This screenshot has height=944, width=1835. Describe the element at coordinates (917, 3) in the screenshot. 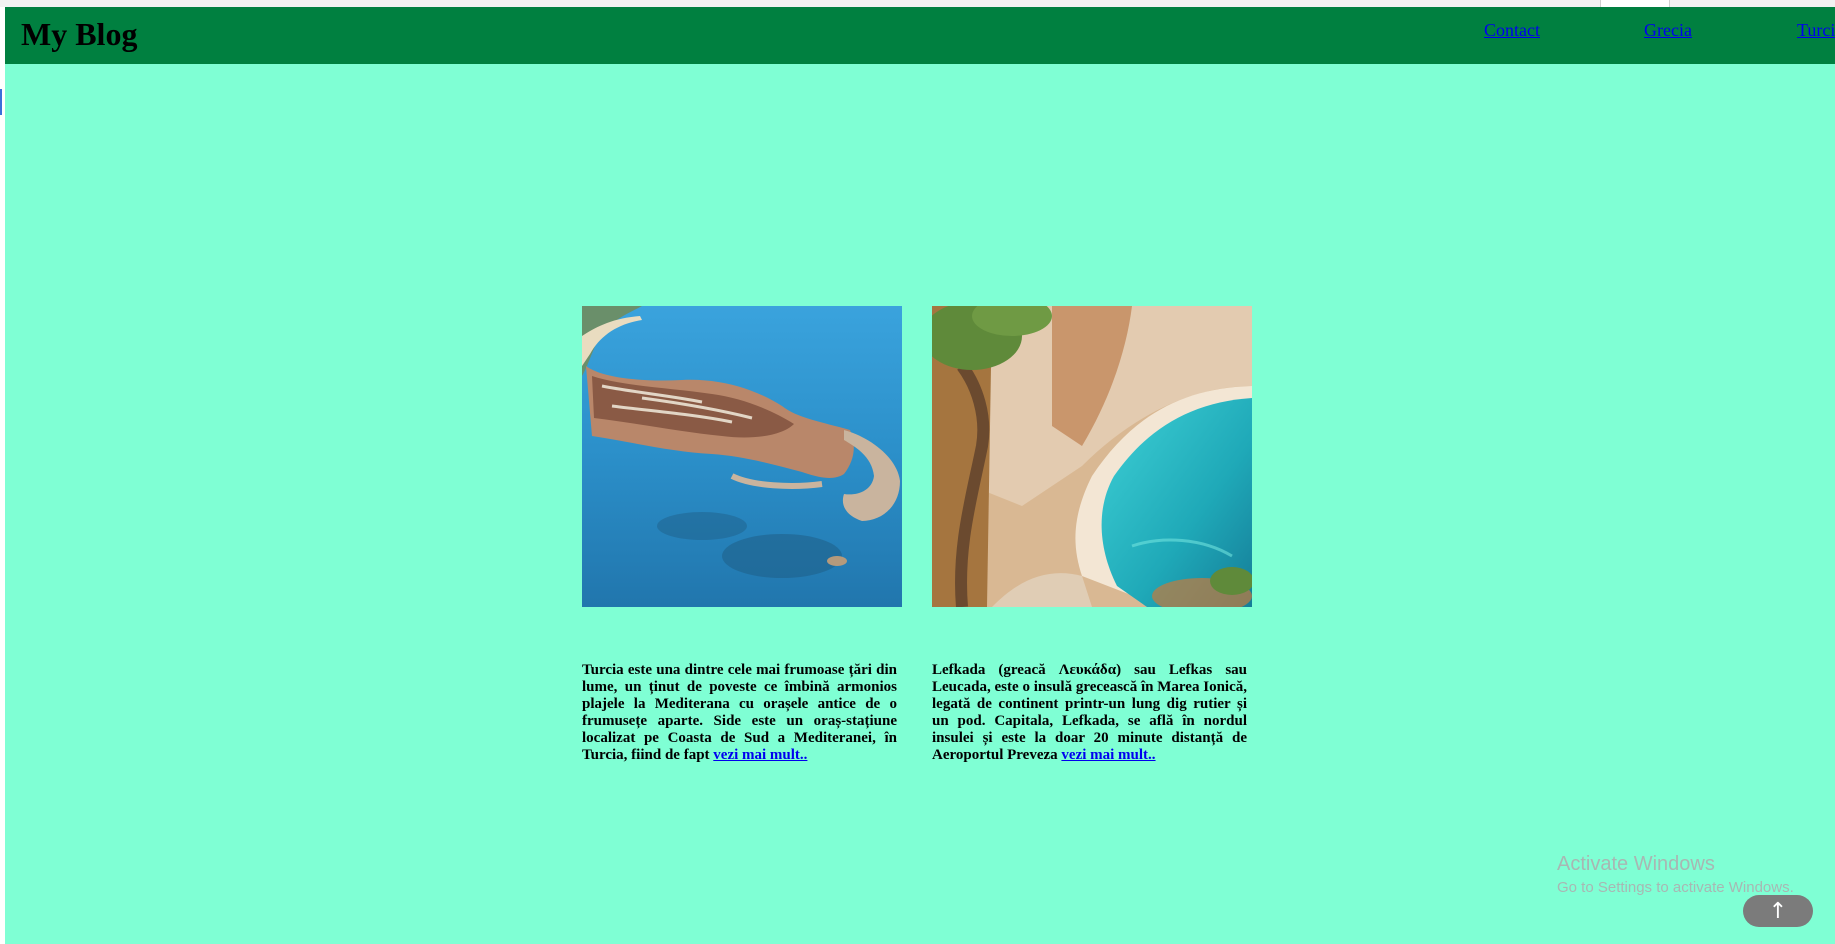

I see `browser-top-strip` at that location.